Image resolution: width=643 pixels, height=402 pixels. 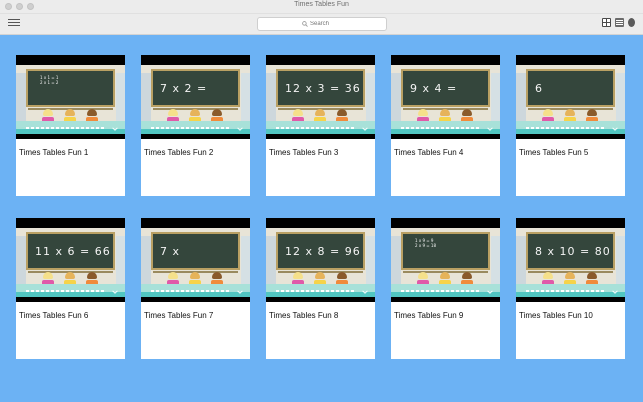 I want to click on video-card: 8 x 10 = 80 Times Tables Fun 10, so click(x=570, y=288).